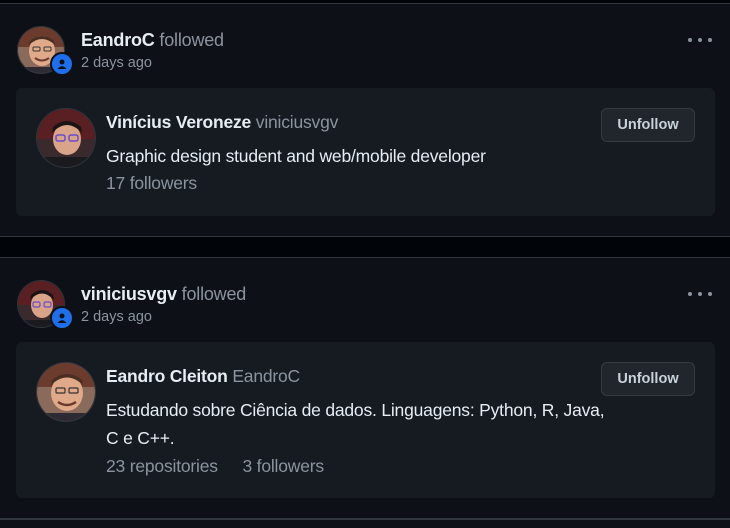  I want to click on user-stats: 17 followers, so click(151, 183).